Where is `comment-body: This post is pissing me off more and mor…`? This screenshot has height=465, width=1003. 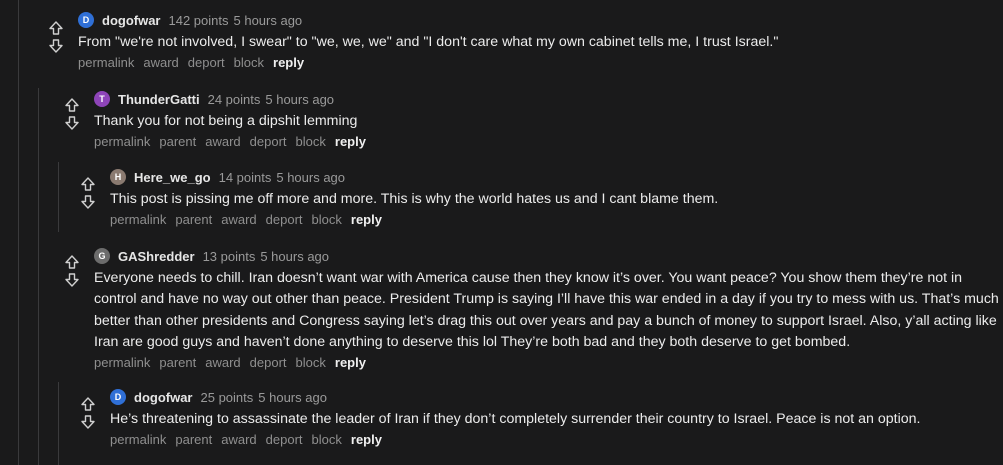 comment-body: This post is pissing me off more and mor… is located at coordinates (414, 199).